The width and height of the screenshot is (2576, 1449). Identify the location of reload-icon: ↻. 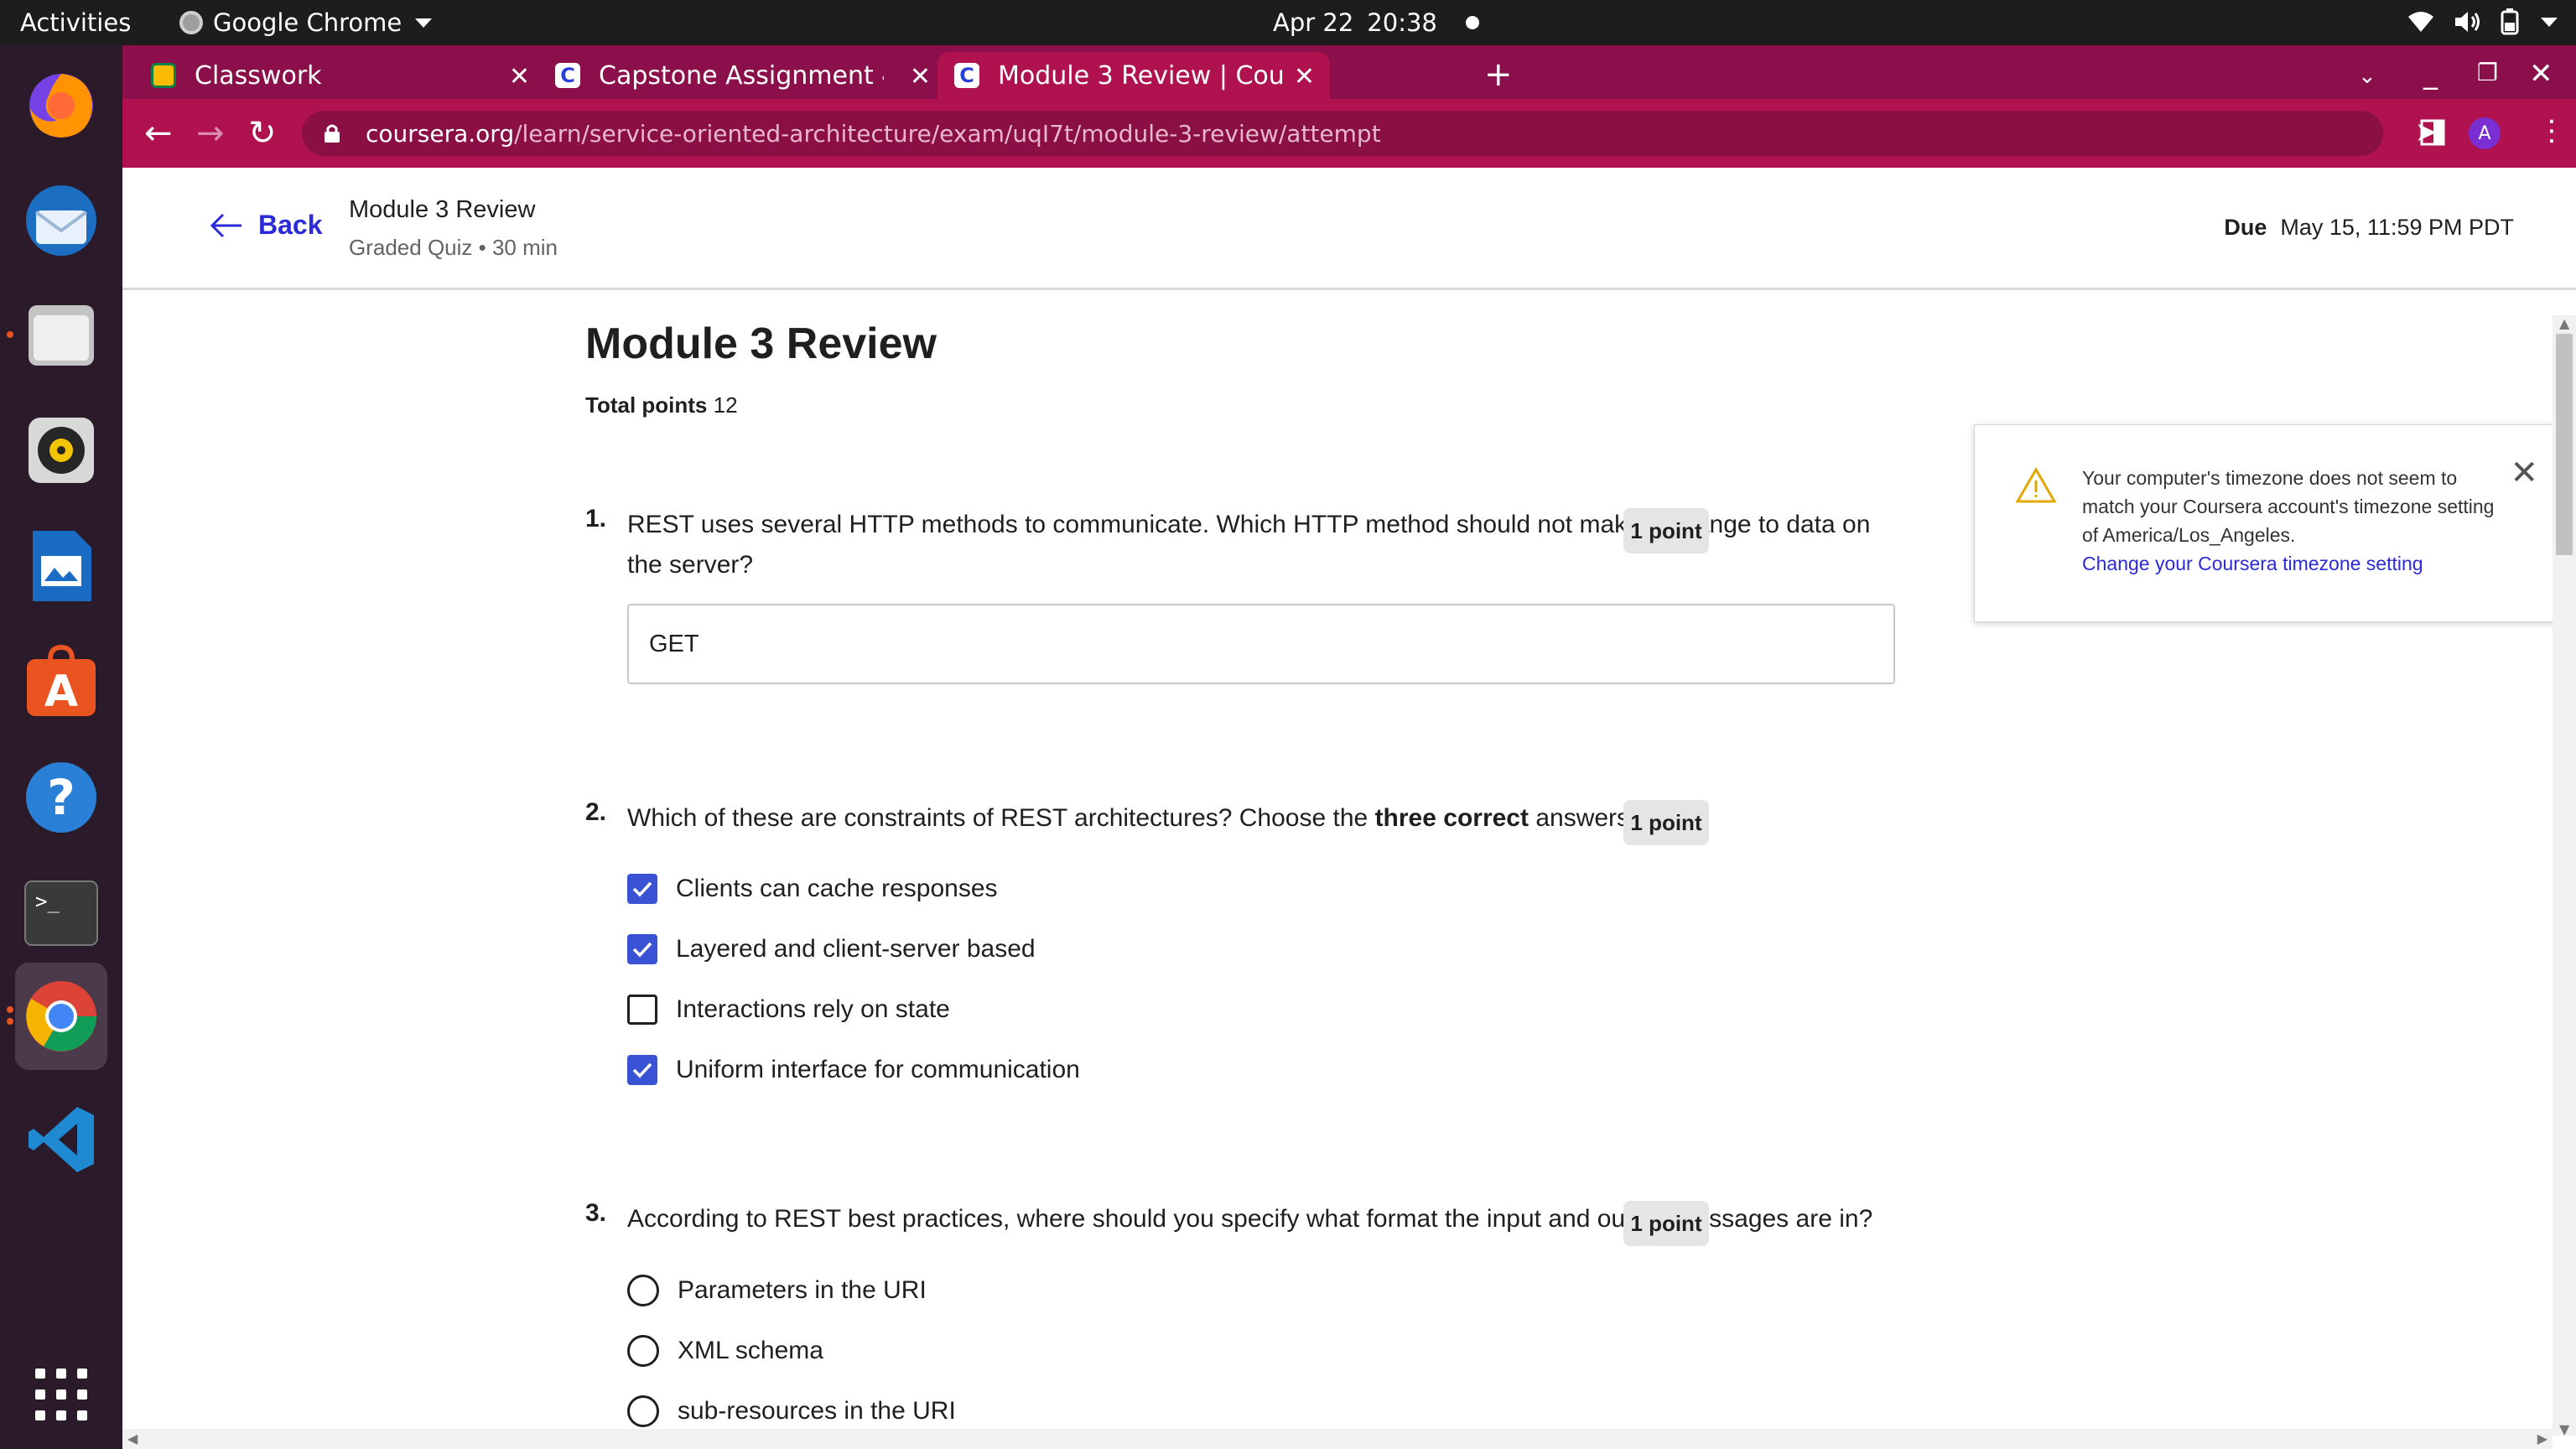
(262, 133).